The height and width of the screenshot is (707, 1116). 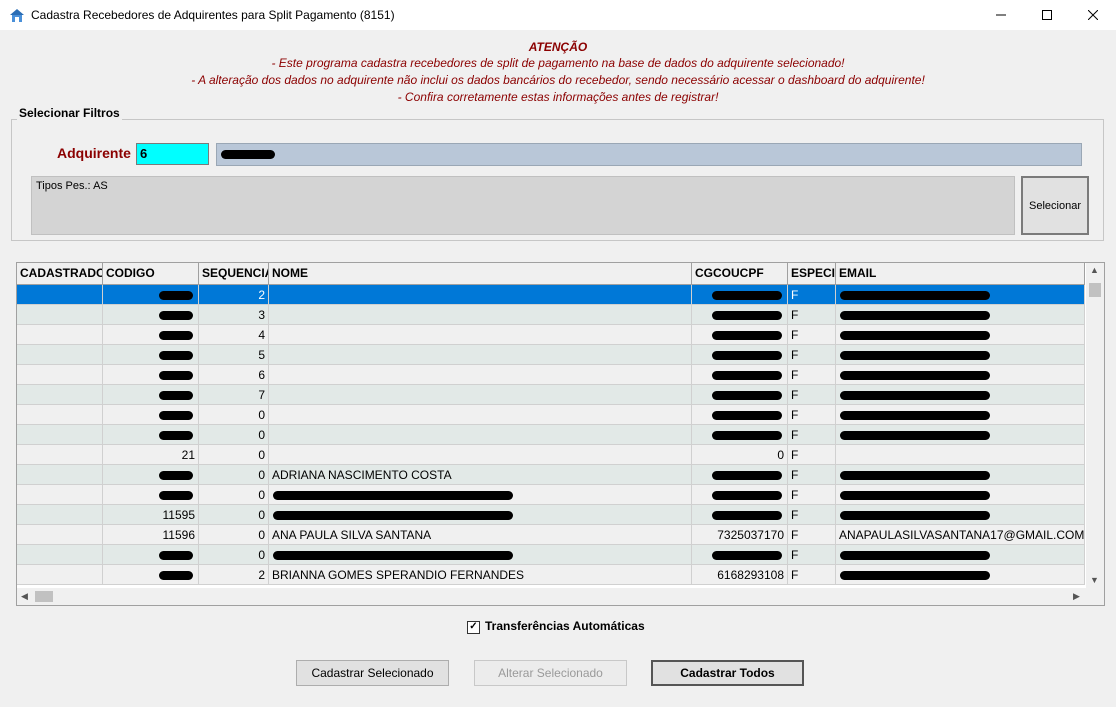 What do you see at coordinates (234, 355) in the screenshot?
I see `cell-sequencia: 5` at bounding box center [234, 355].